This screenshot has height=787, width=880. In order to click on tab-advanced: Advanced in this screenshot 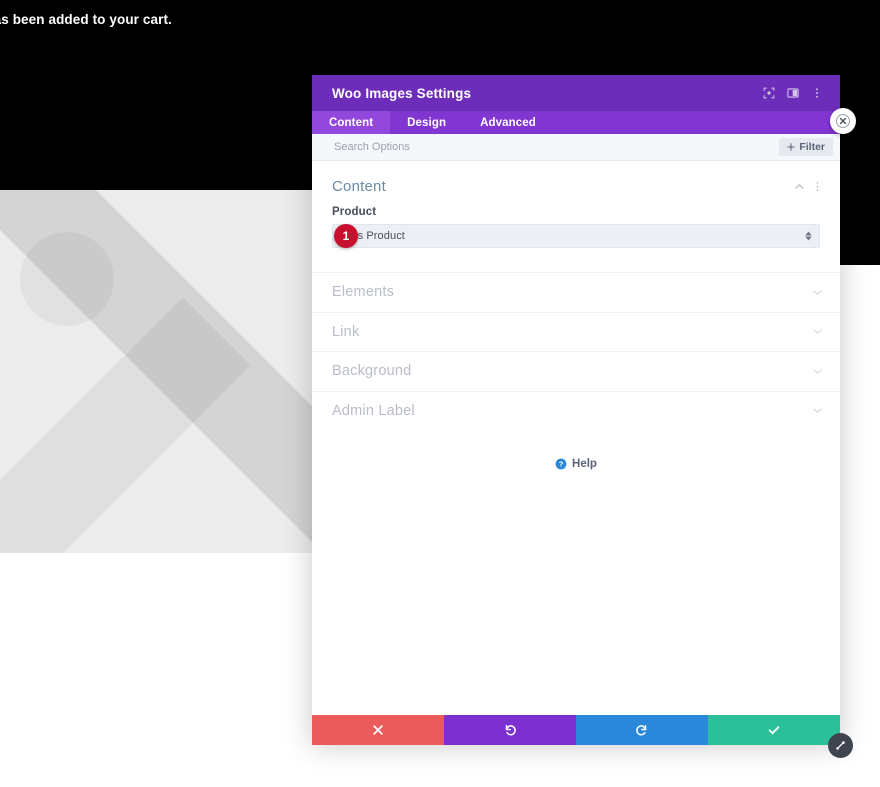, I will do `click(508, 122)`.